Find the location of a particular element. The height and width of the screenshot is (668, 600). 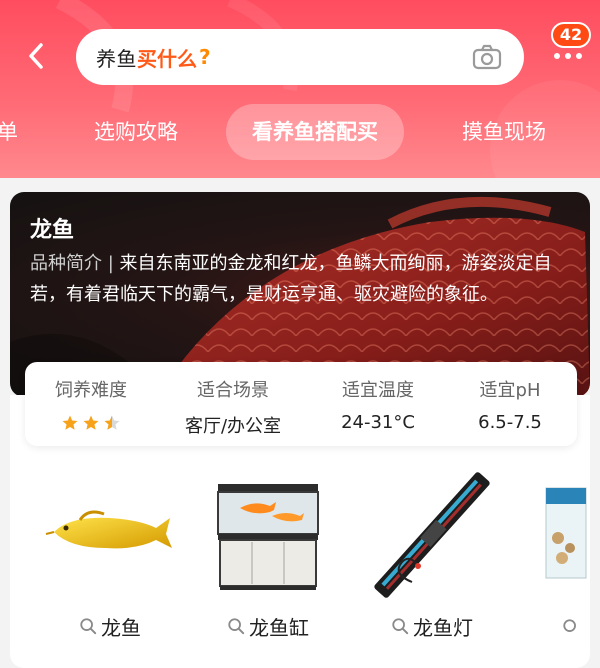

stat-ph: 适宜pH 6.5-7.5 is located at coordinates (510, 404).